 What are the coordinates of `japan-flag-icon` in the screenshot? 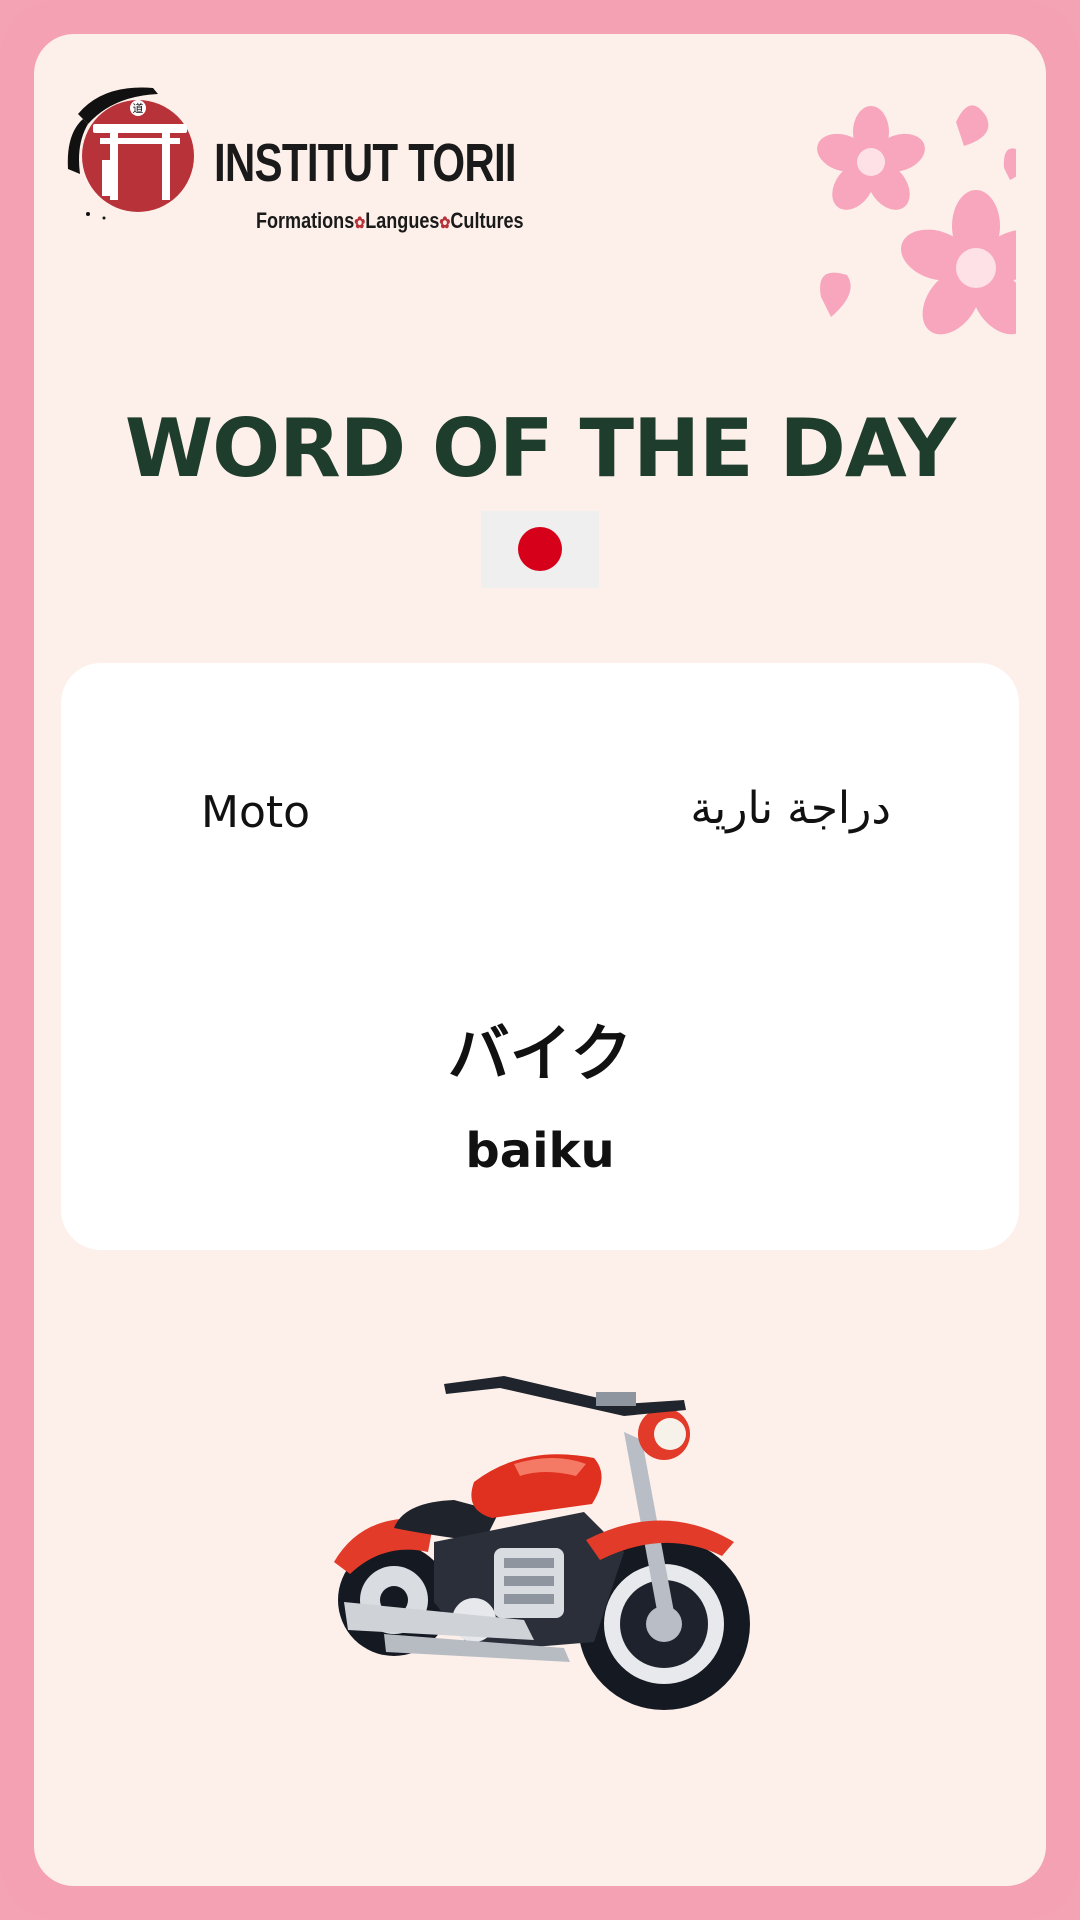 It's located at (540, 549).